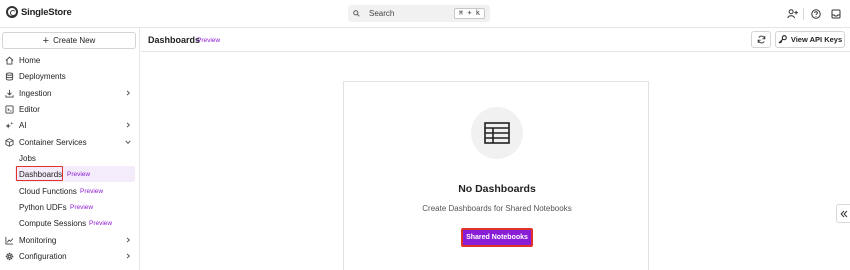 This screenshot has width=850, height=270. What do you see at coordinates (419, 13) in the screenshot?
I see `search-input: Search ⌘ + k` at bounding box center [419, 13].